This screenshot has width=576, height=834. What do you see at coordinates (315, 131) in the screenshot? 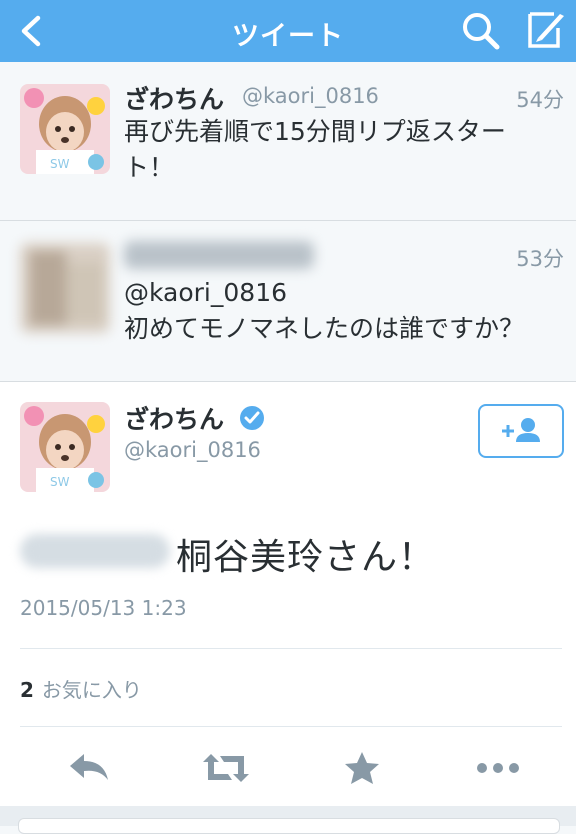
I see `tweet-text-line: 再び先着順で15分間リプ返スター` at bounding box center [315, 131].